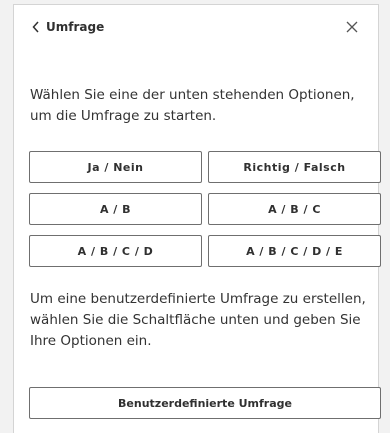 The height and width of the screenshot is (433, 390). I want to click on option-abc-button: A / B / C, so click(294, 209).